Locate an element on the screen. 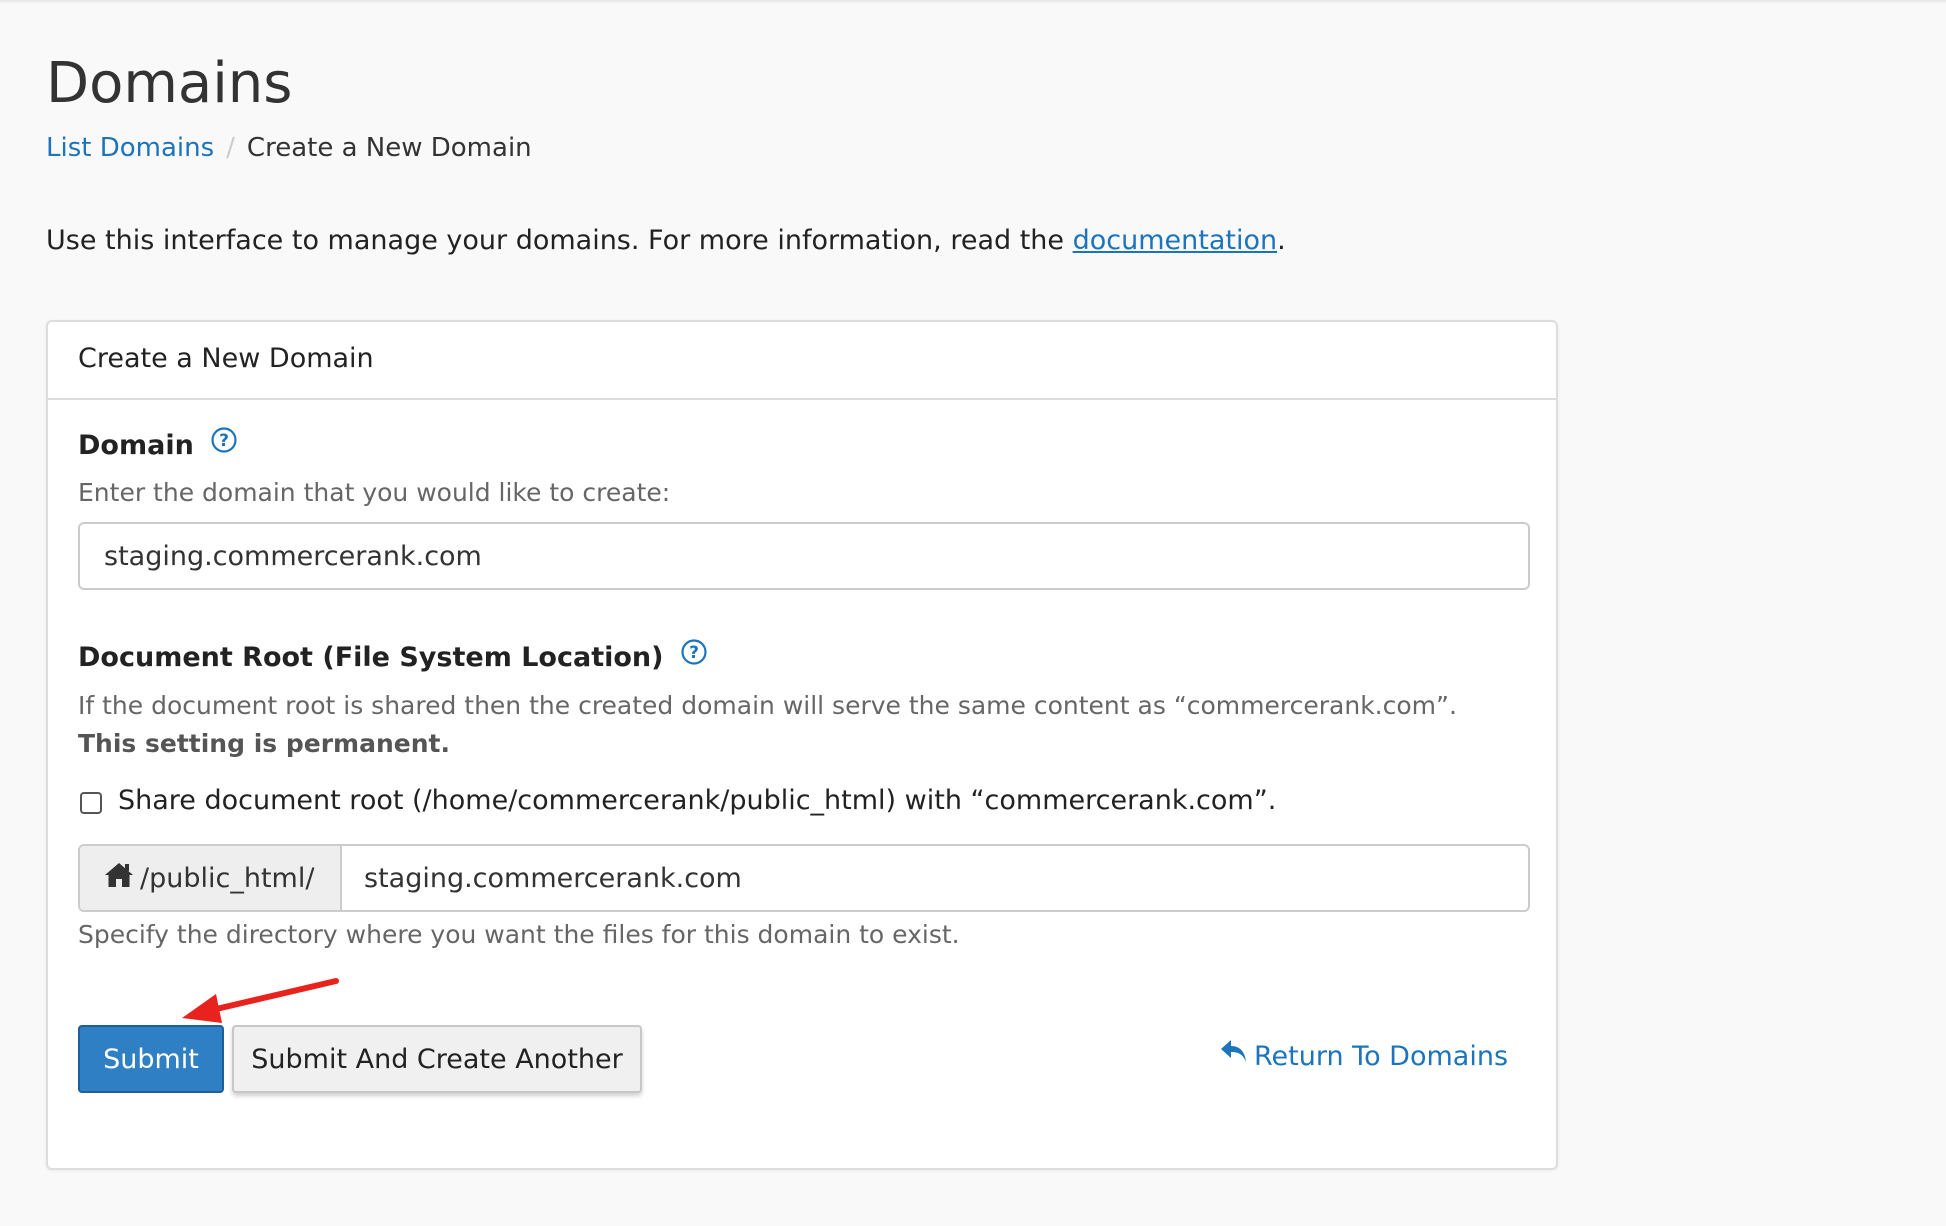  undo-icon is located at coordinates (1234, 1056).